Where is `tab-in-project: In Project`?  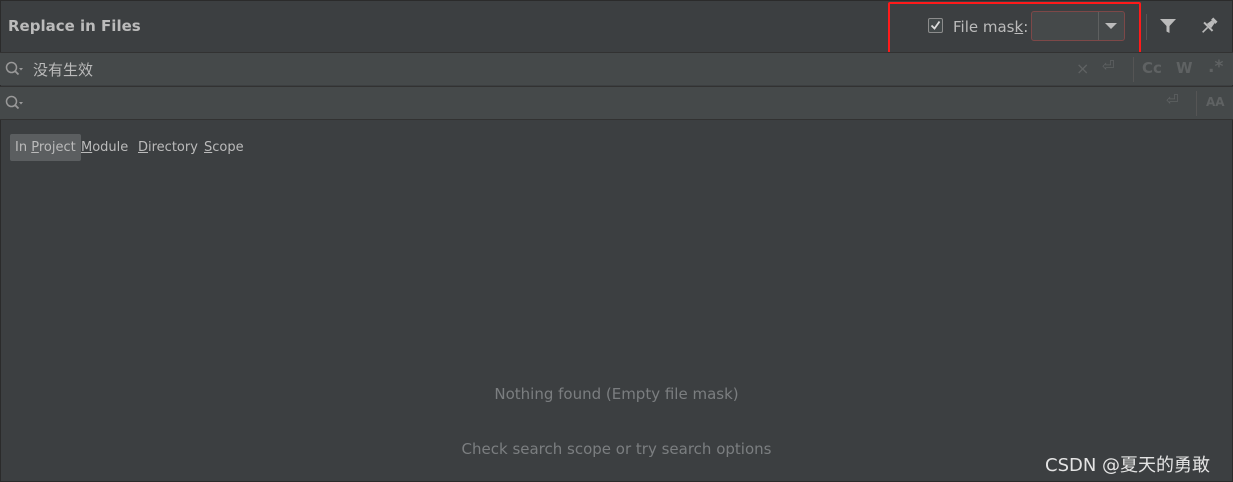
tab-in-project: In Project is located at coordinates (45, 147).